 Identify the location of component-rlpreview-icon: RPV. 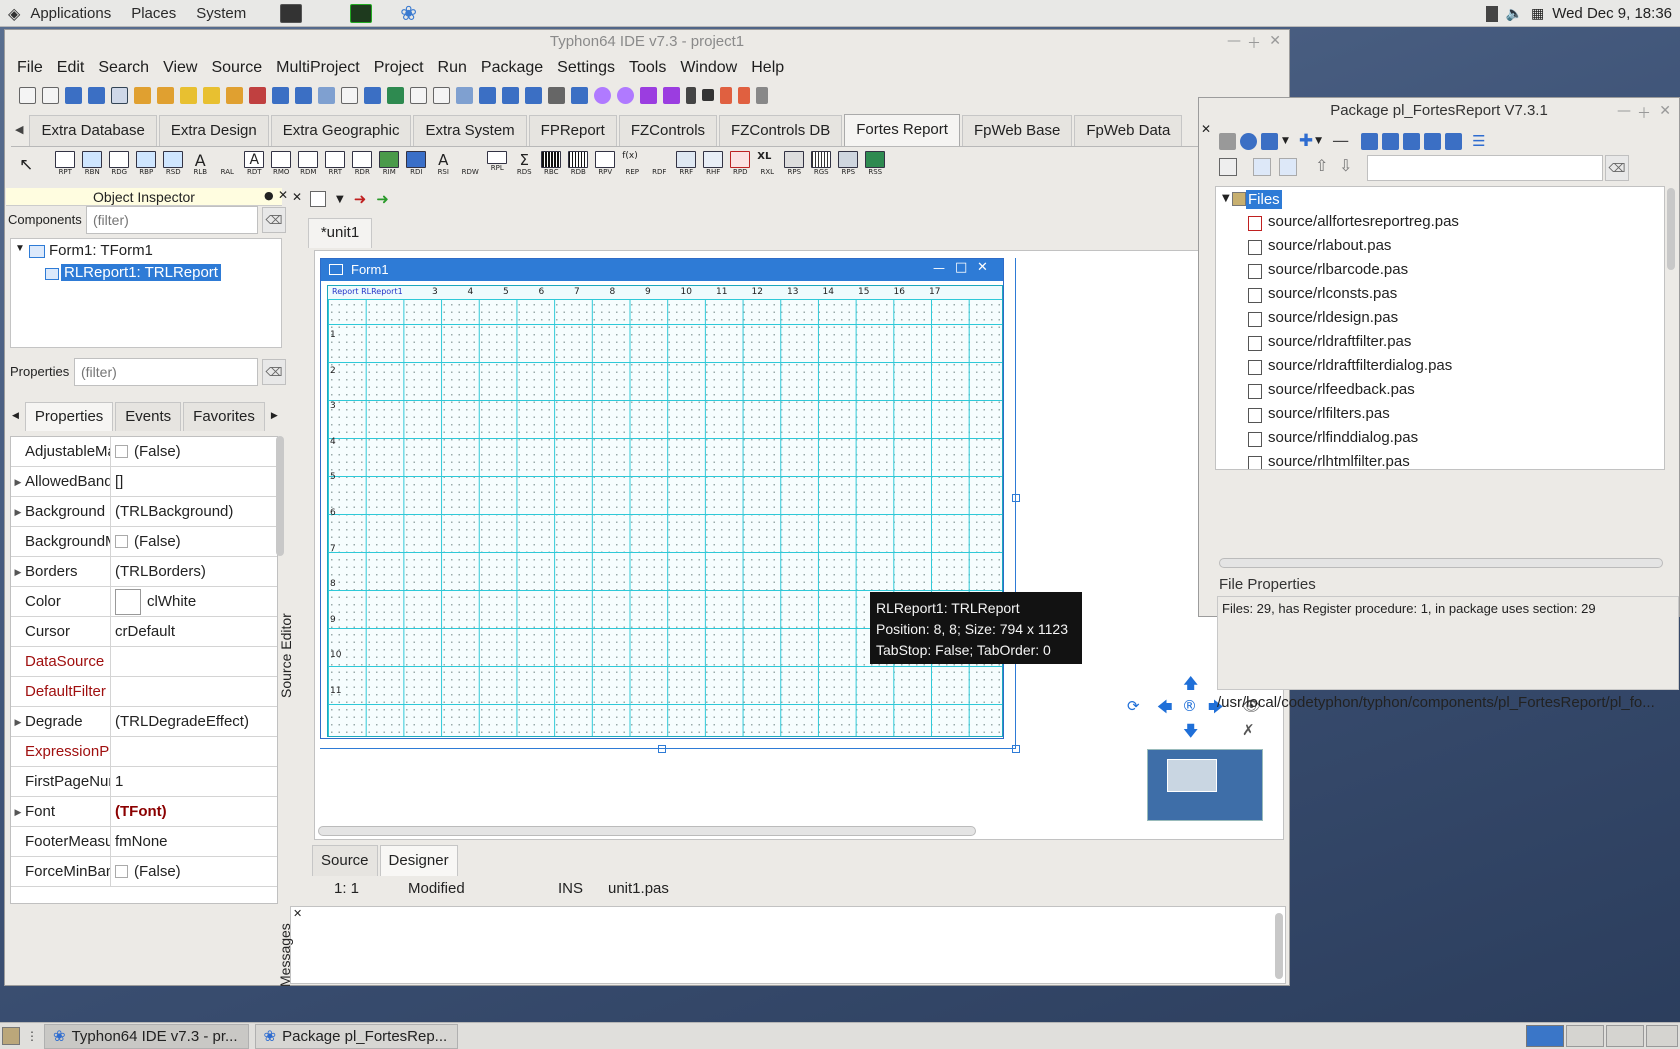
(605, 165).